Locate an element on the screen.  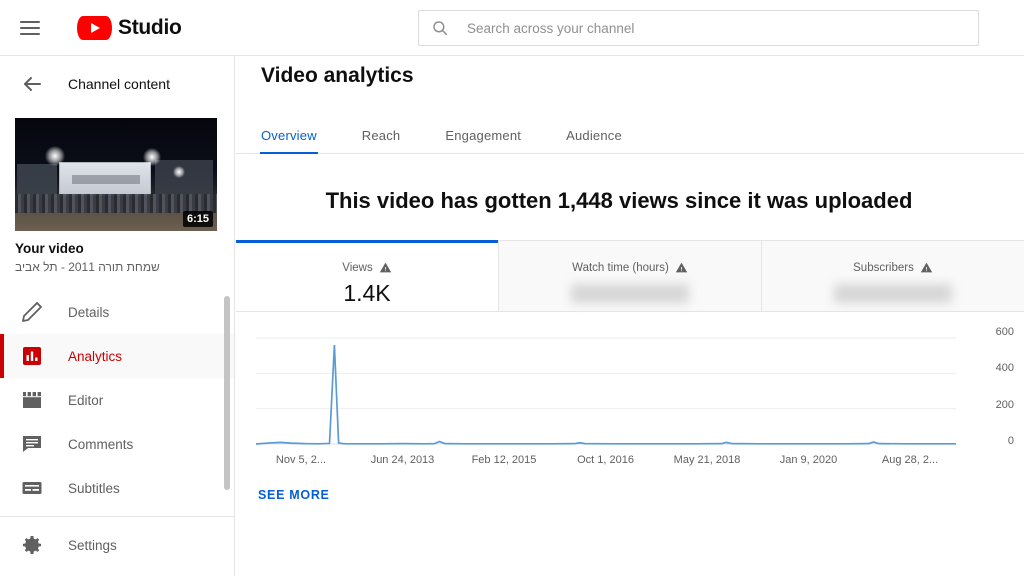
bar-chart-icon is located at coordinates (32, 356).